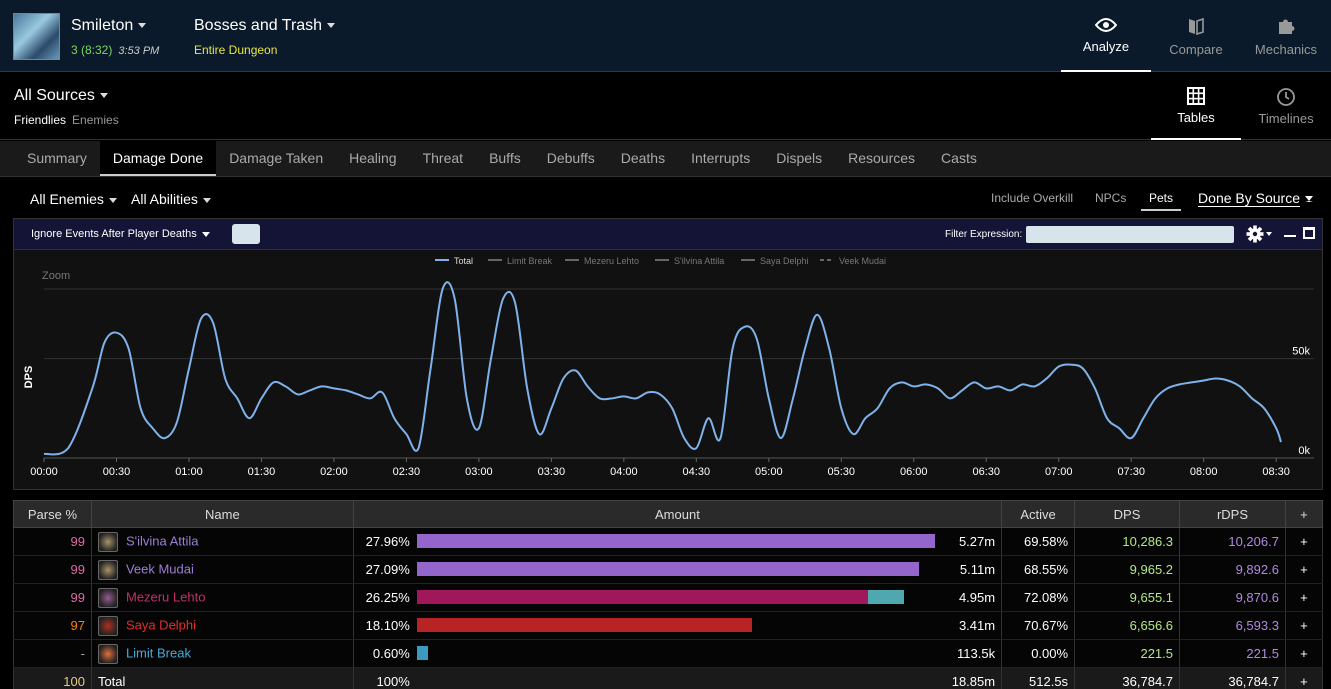 Image resolution: width=1331 pixels, height=689 pixels. Describe the element at coordinates (1127, 597) in the screenshot. I see `dps-cell: 9,655.1` at that location.